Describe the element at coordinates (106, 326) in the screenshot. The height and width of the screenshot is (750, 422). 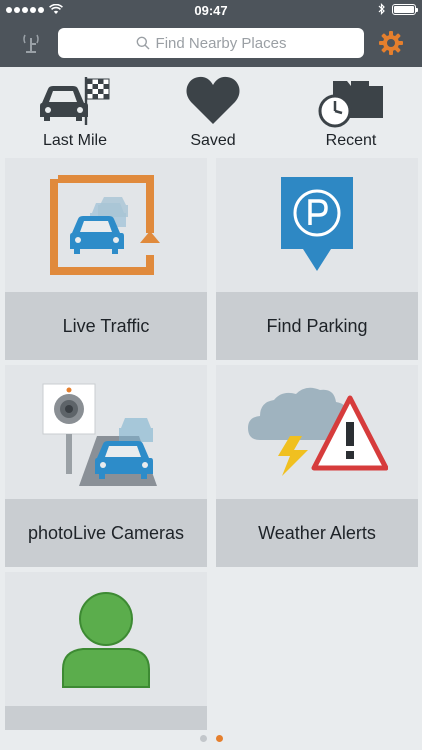
I see `tile-live-traffic-label: Live Traffic` at that location.